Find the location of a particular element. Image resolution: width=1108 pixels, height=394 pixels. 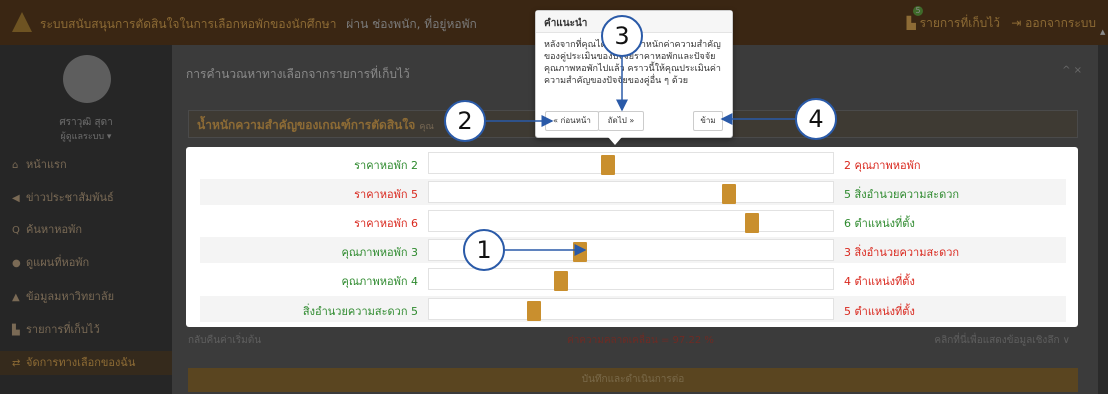

sidebar-item-news: ◀ ข่าวประชาสัมพันธ์ is located at coordinates (86, 198).